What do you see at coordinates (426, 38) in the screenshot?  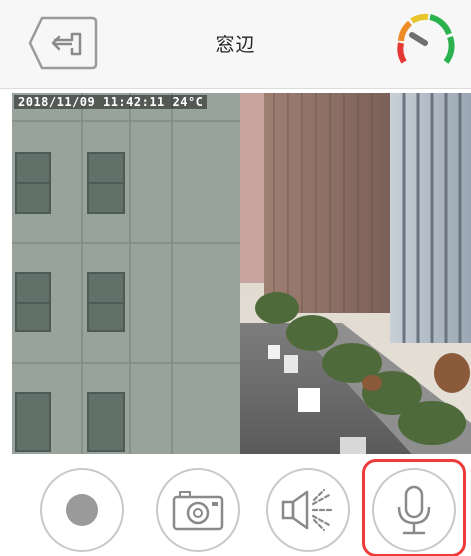 I see `signal-gauge-icon` at bounding box center [426, 38].